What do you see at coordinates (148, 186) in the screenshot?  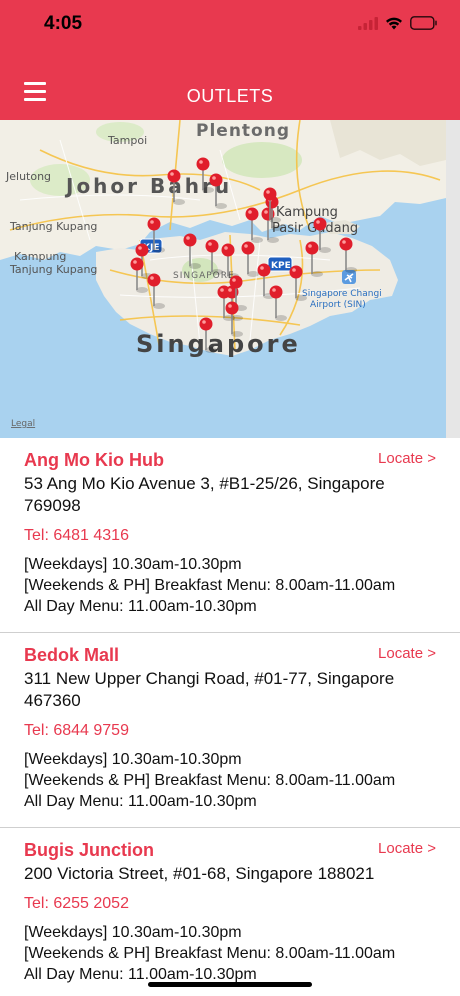 I see `map-label-johor-bahru: Johor Bahru` at bounding box center [148, 186].